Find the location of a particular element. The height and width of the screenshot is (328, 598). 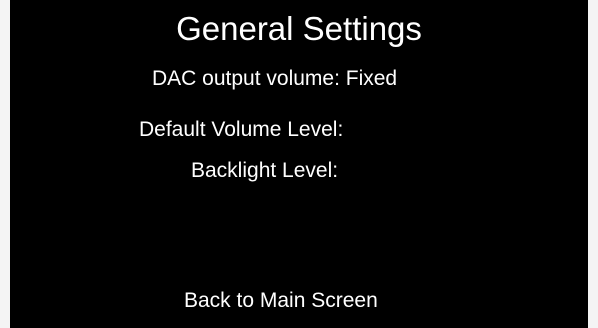

backlight-level-label: Backlight Level: is located at coordinates (265, 170).